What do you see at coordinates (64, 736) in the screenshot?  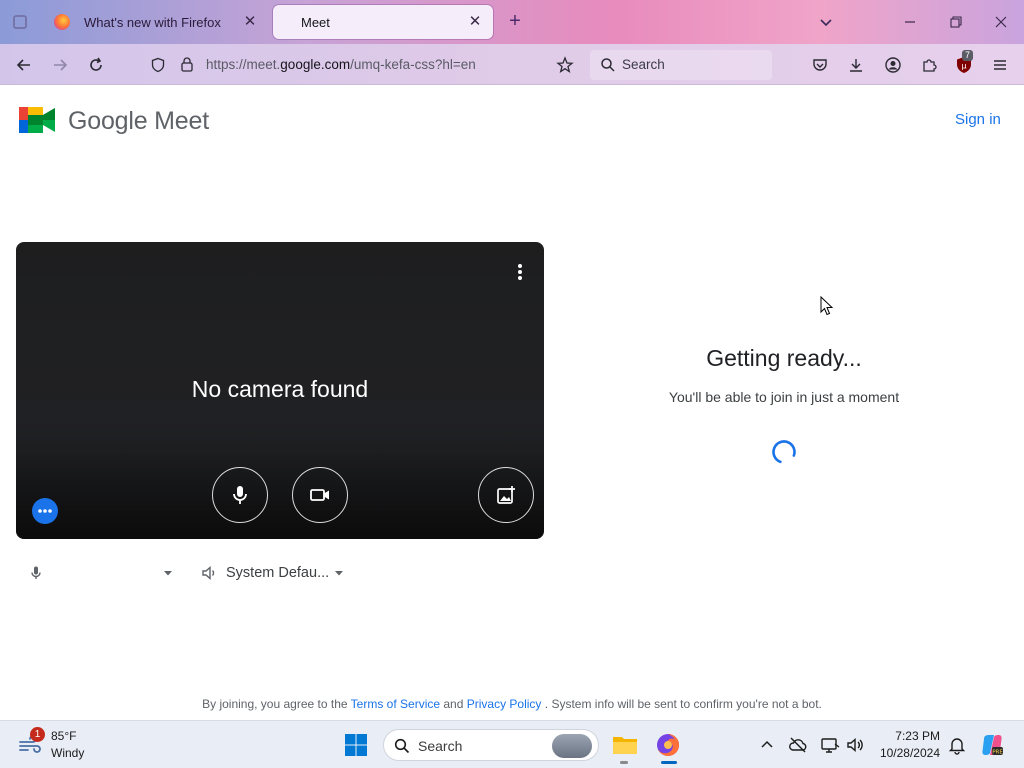 I see `weather-temperature: 85°F` at bounding box center [64, 736].